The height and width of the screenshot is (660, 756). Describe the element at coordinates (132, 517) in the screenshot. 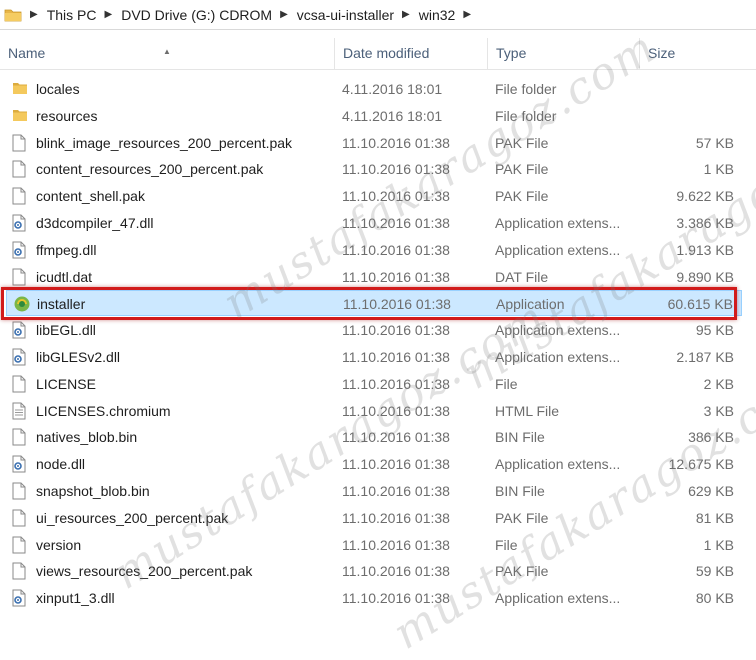

I see `file-name: ui_resources_200_percent.pak` at that location.